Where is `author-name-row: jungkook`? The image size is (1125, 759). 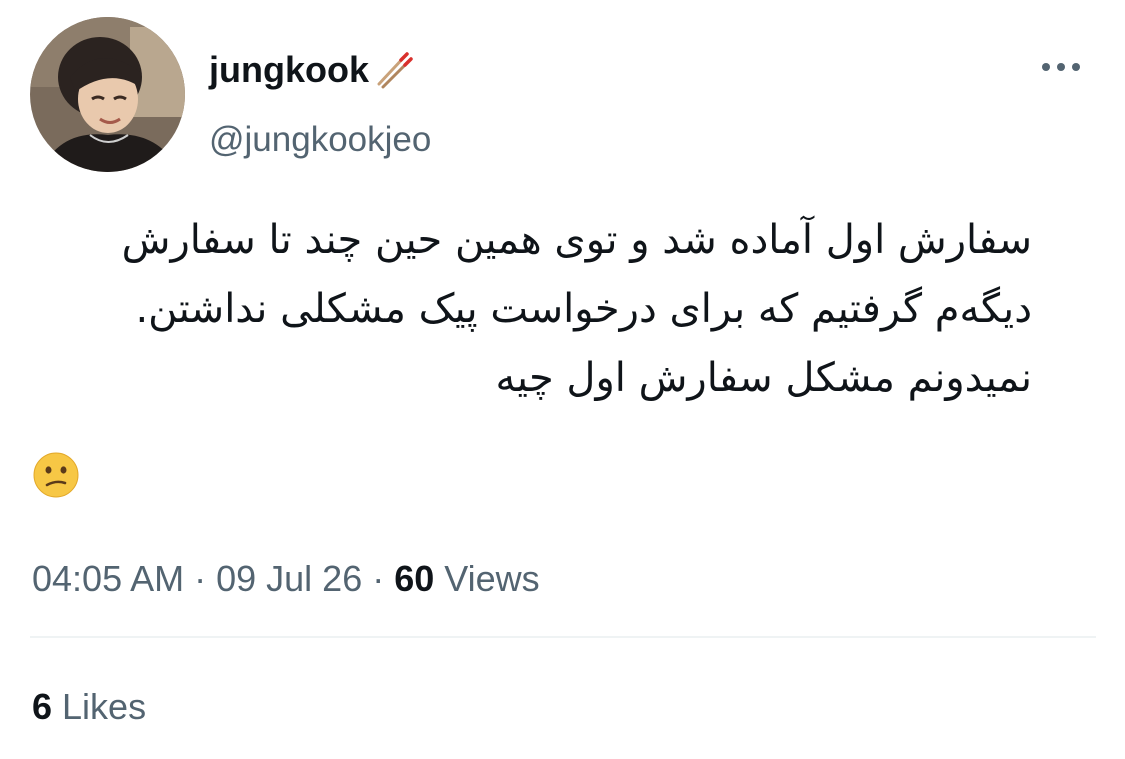 author-name-row: jungkook is located at coordinates (311, 70).